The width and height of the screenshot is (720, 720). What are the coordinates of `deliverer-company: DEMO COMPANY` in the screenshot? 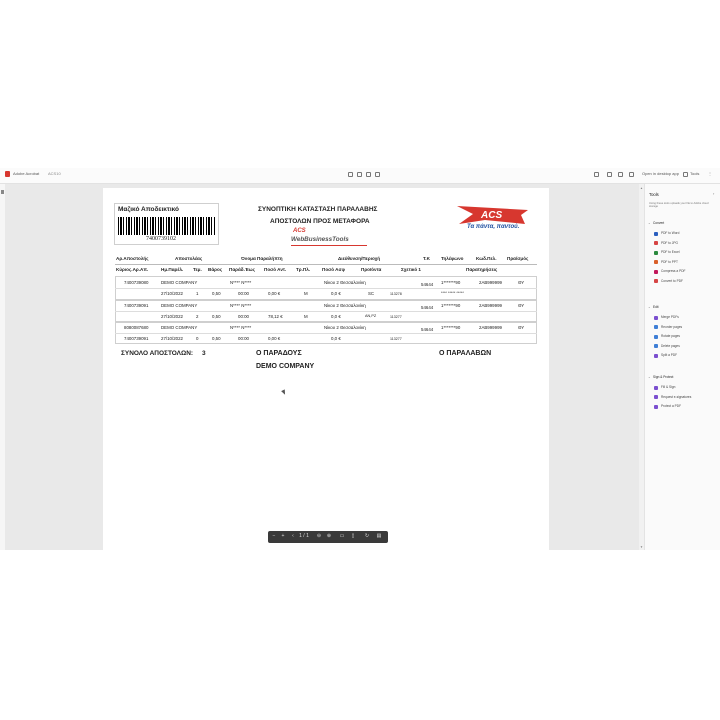 It's located at (285, 366).